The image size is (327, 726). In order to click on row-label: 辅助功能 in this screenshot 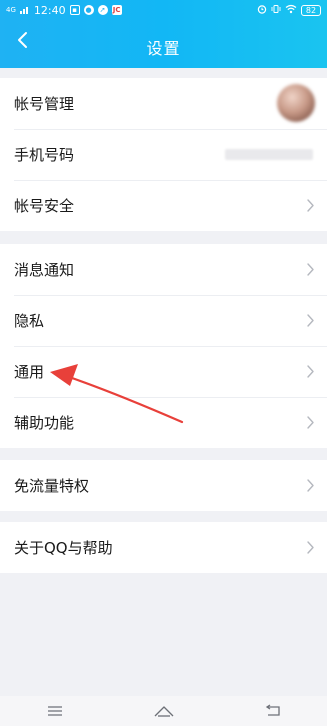, I will do `click(44, 423)`.